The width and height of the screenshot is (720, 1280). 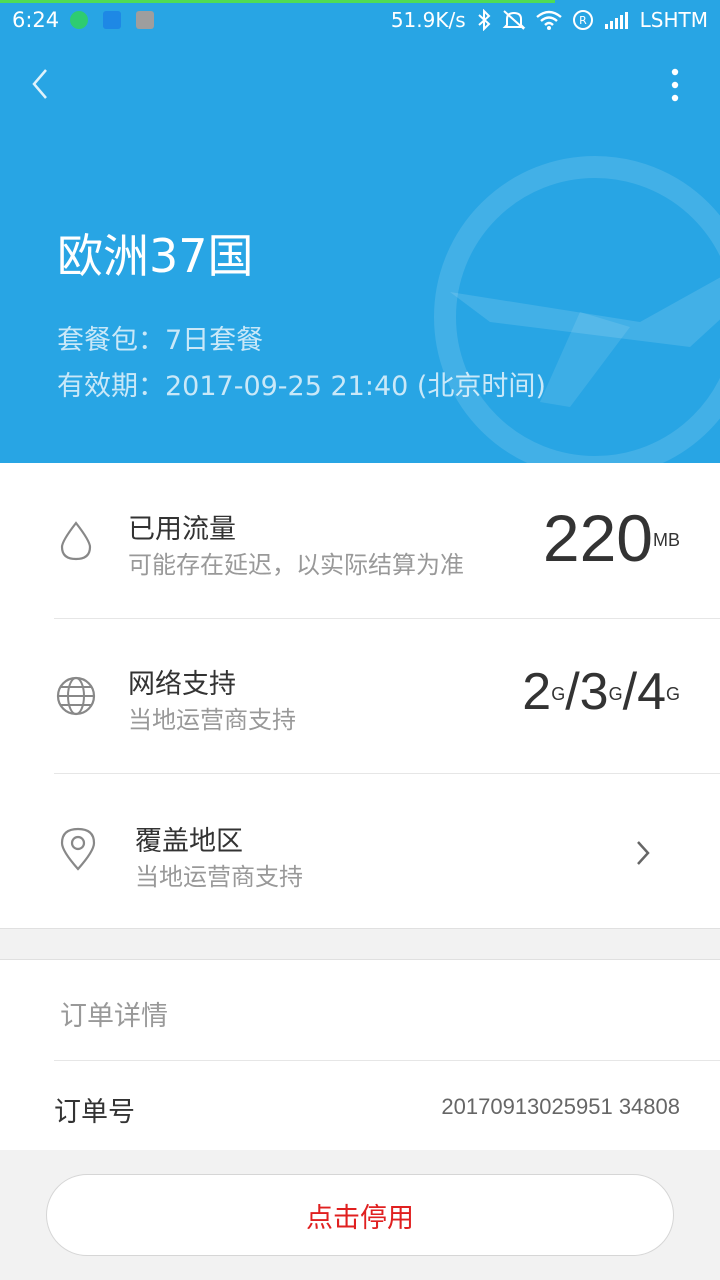 I want to click on order-number-label: 订单号, so click(x=94, y=1112).